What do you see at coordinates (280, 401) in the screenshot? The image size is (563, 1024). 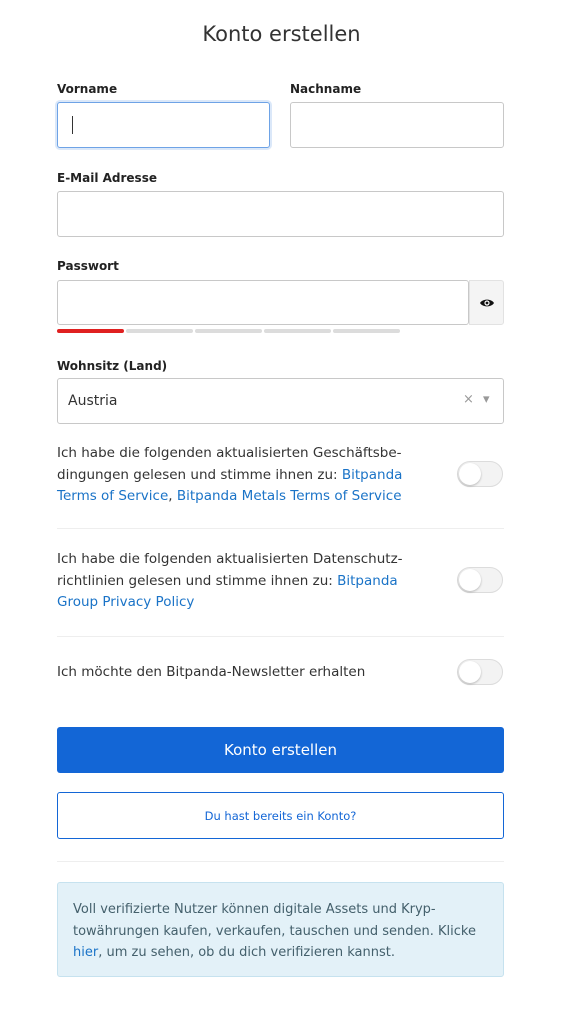 I see `residence-select: Austria × ▾` at bounding box center [280, 401].